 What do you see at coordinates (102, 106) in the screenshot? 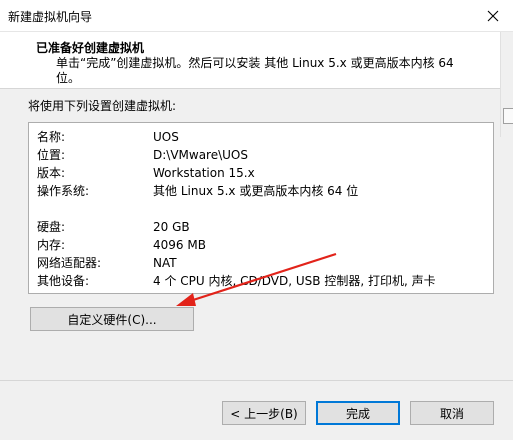
I see `settings-intro-label: 将使用下列设置创建虚拟机:` at bounding box center [102, 106].